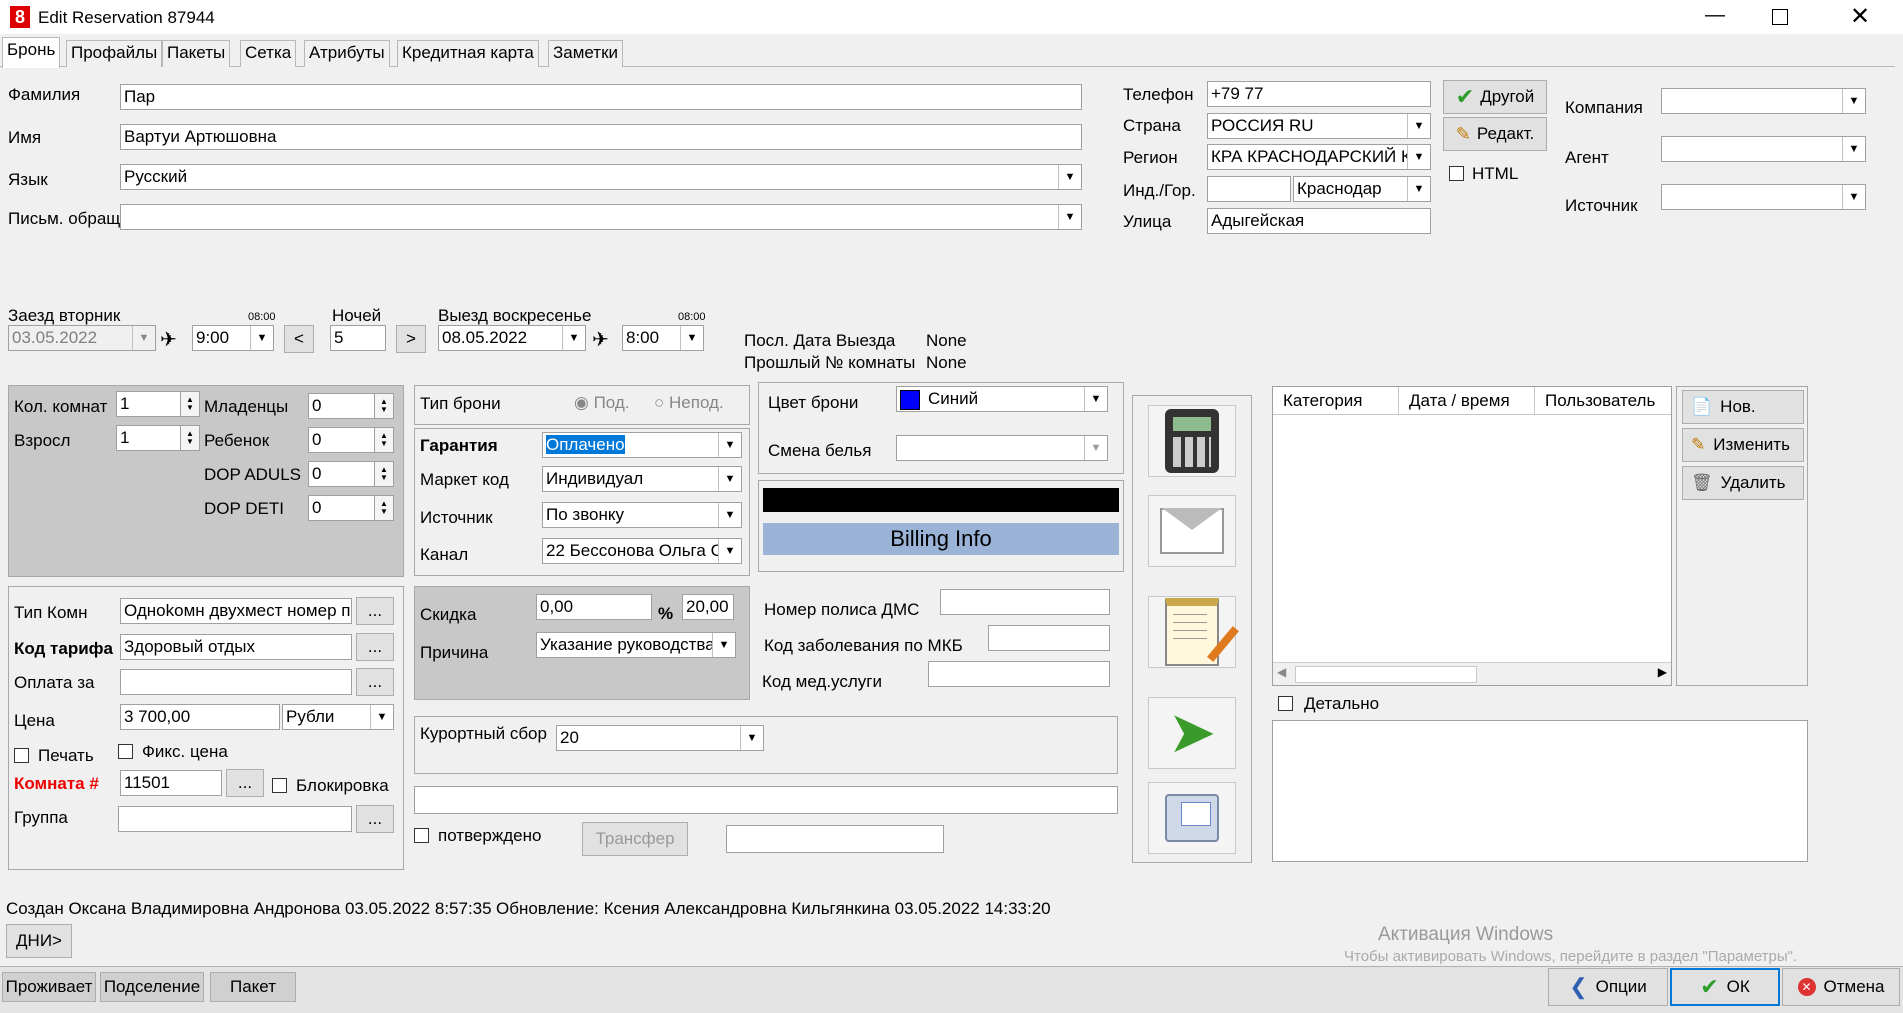  Describe the element at coordinates (1319, 126) in the screenshot. I see `country-select: РОССИЯ RU ▼` at that location.